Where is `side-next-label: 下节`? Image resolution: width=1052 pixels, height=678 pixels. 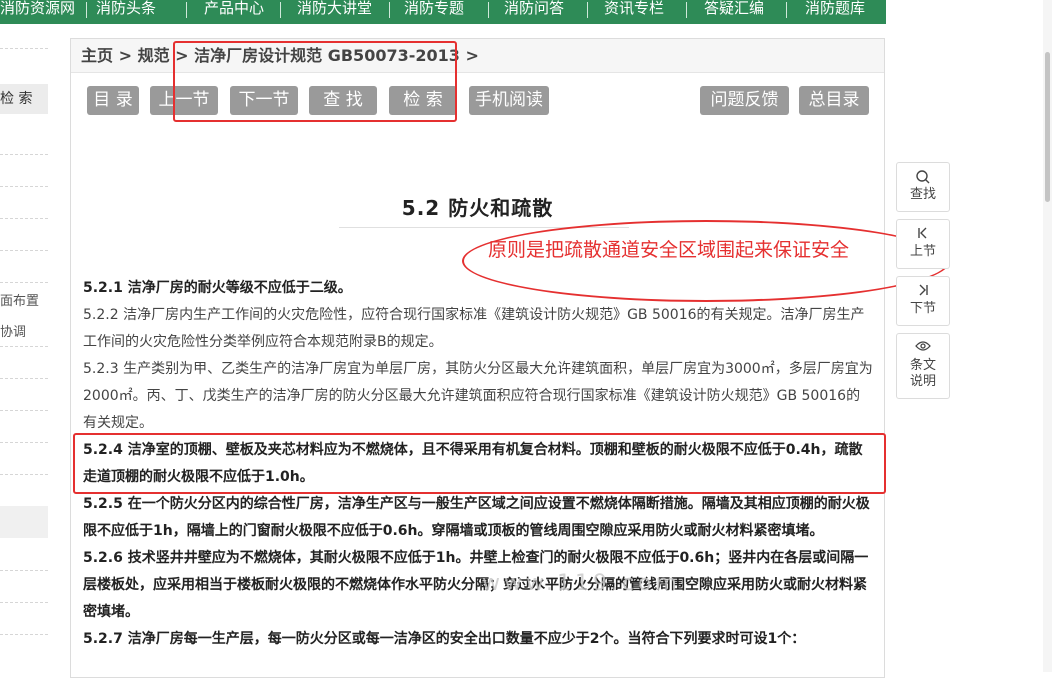
side-next-label: 下节 is located at coordinates (922, 308).